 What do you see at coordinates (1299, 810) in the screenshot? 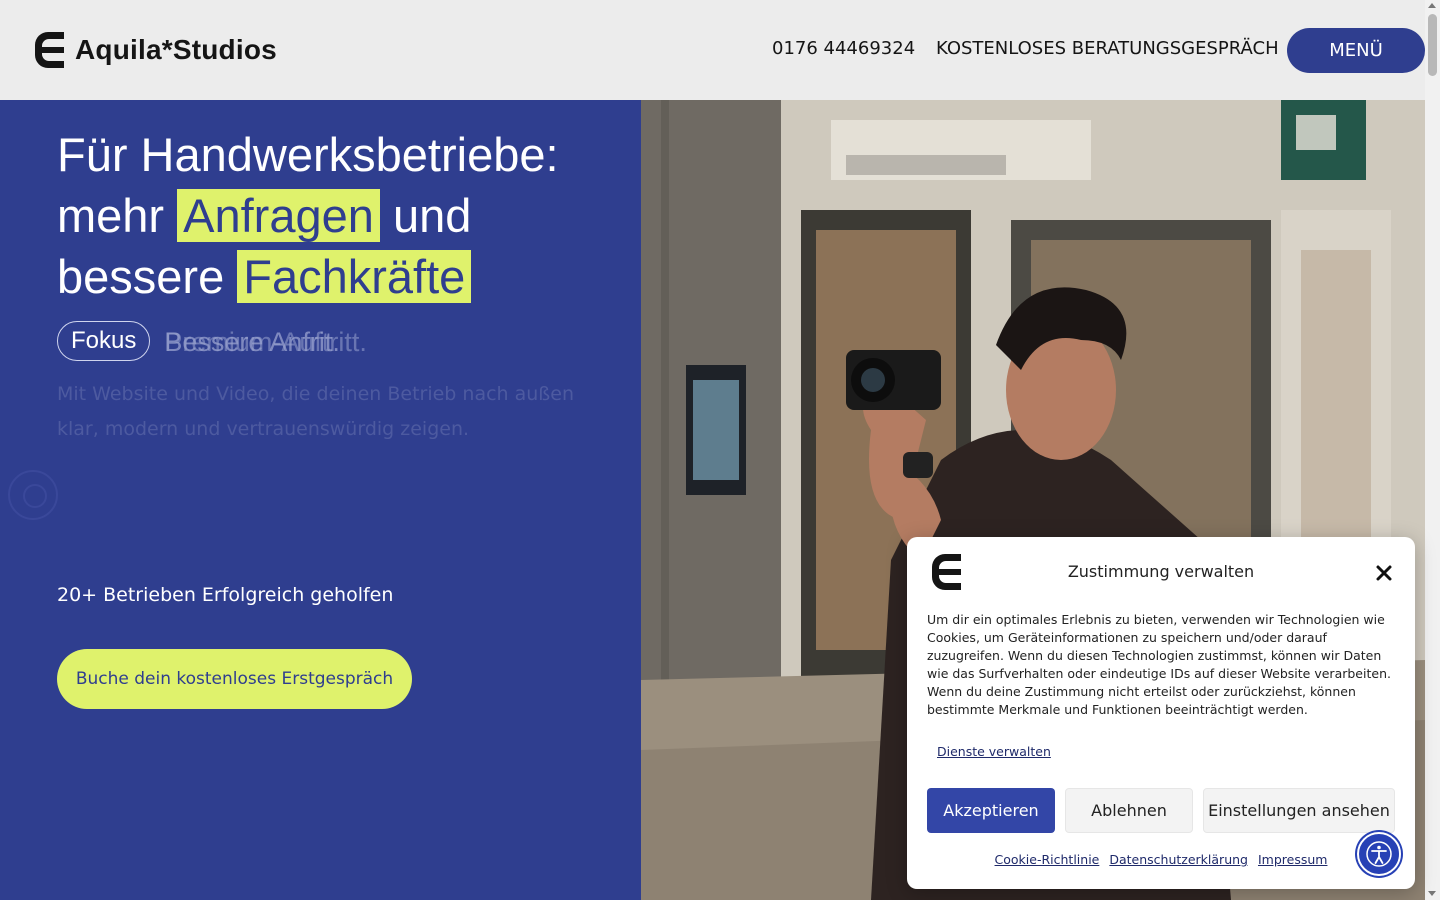
I see `view-settings-button: Einstellungen ansehen` at bounding box center [1299, 810].